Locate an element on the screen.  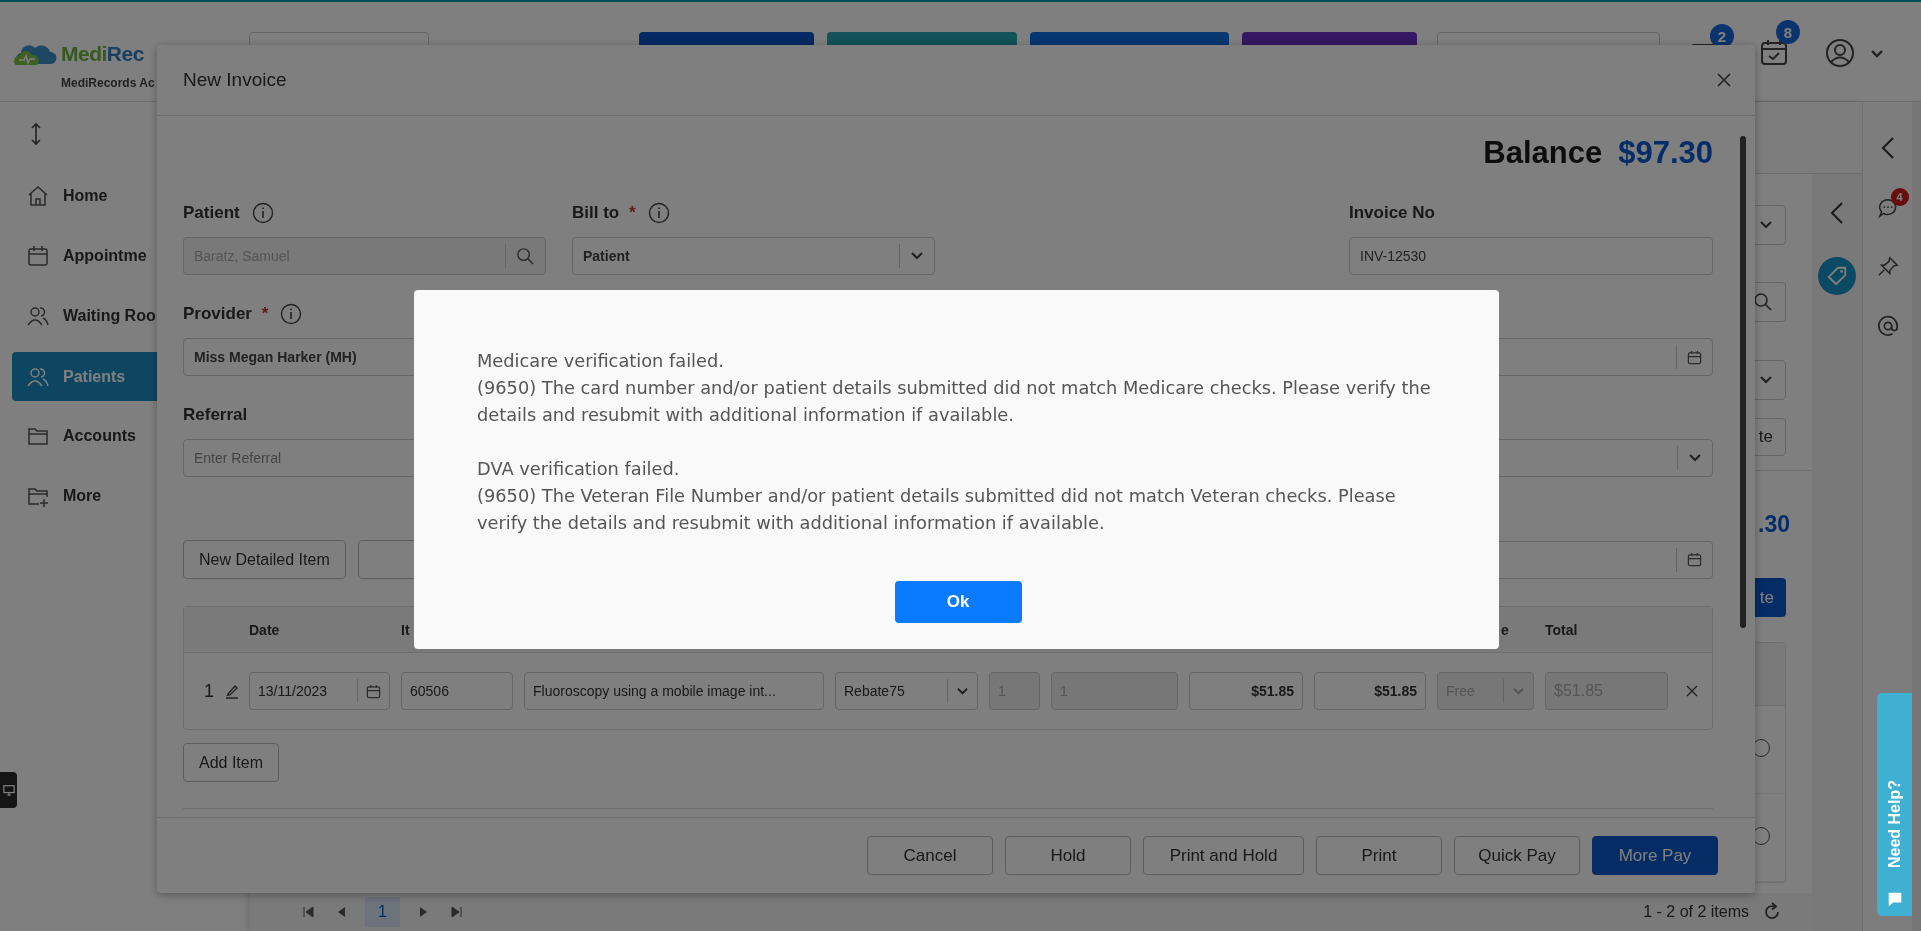
at-sign-icon is located at coordinates (1887, 326).